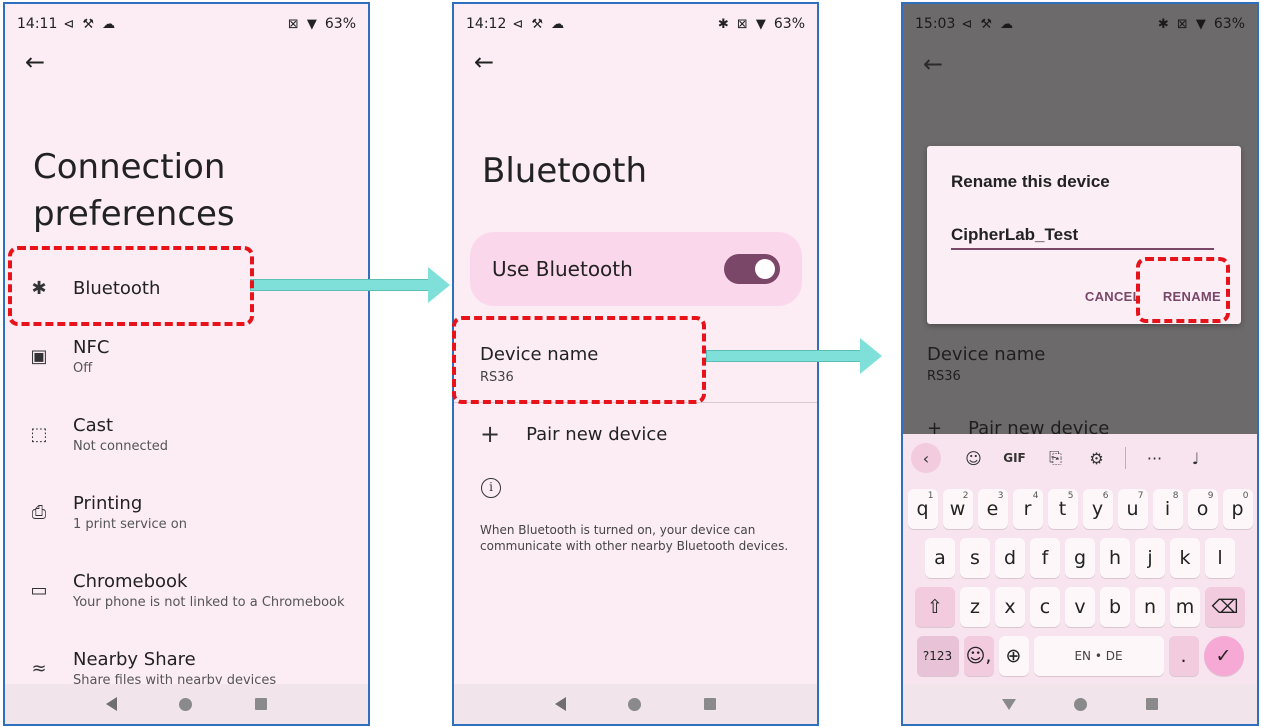  Describe the element at coordinates (1195, 458) in the screenshot. I see `microphone-icon: ♩` at that location.